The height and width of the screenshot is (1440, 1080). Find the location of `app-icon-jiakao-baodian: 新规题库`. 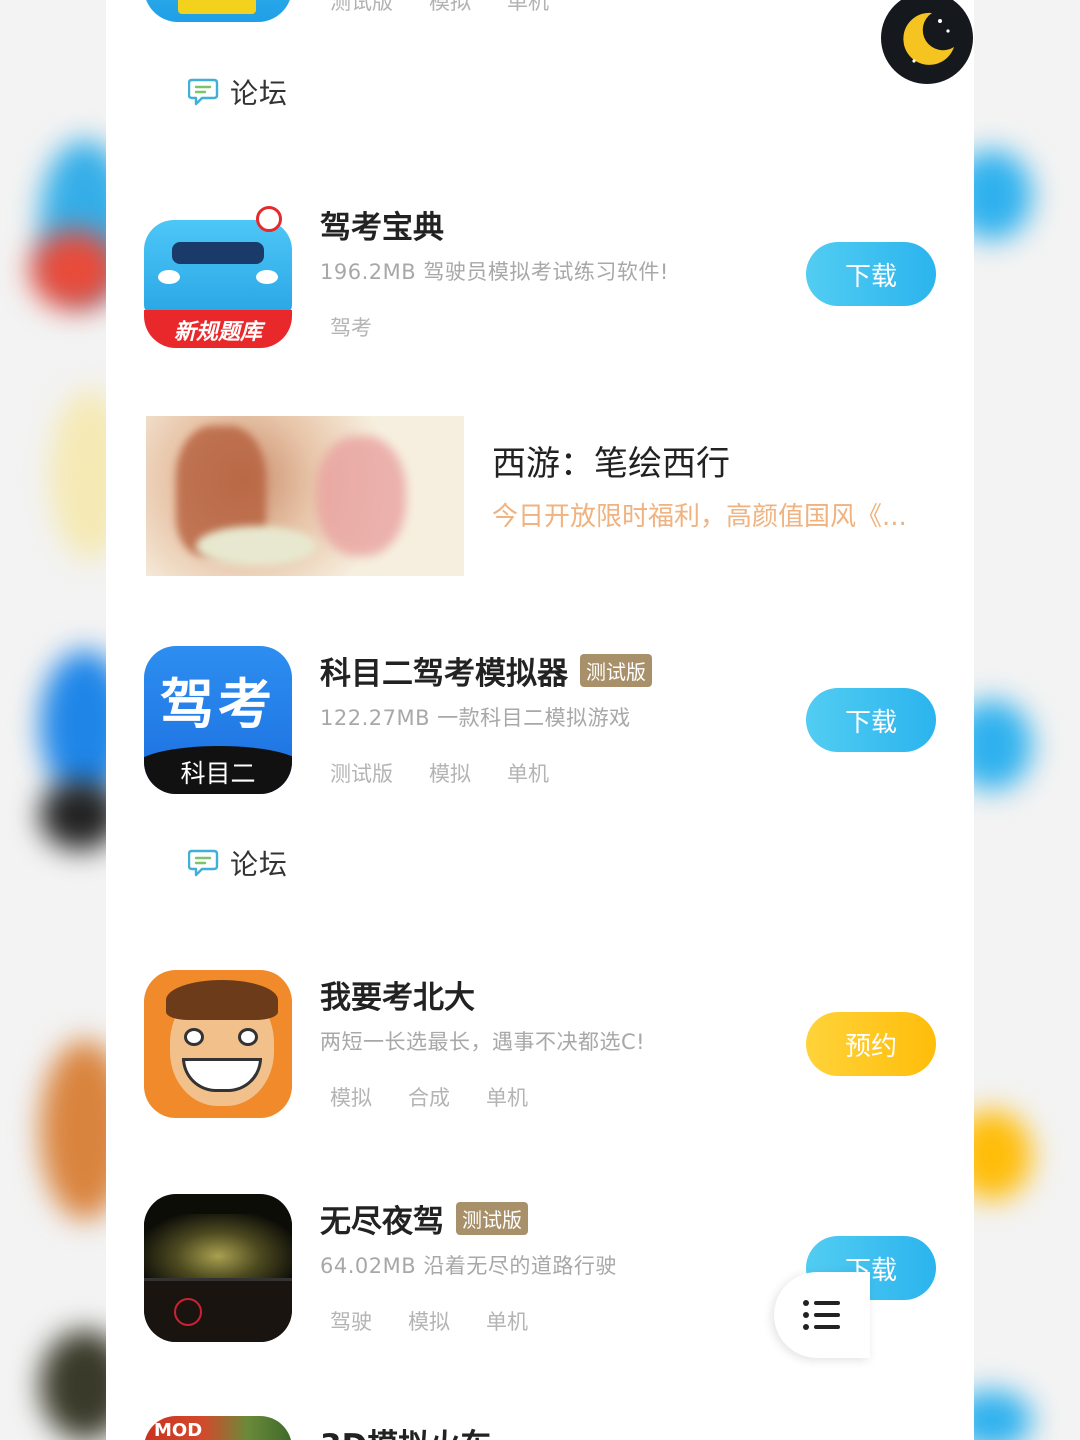

app-icon-jiakao-baodian: 新规题库 is located at coordinates (218, 274).